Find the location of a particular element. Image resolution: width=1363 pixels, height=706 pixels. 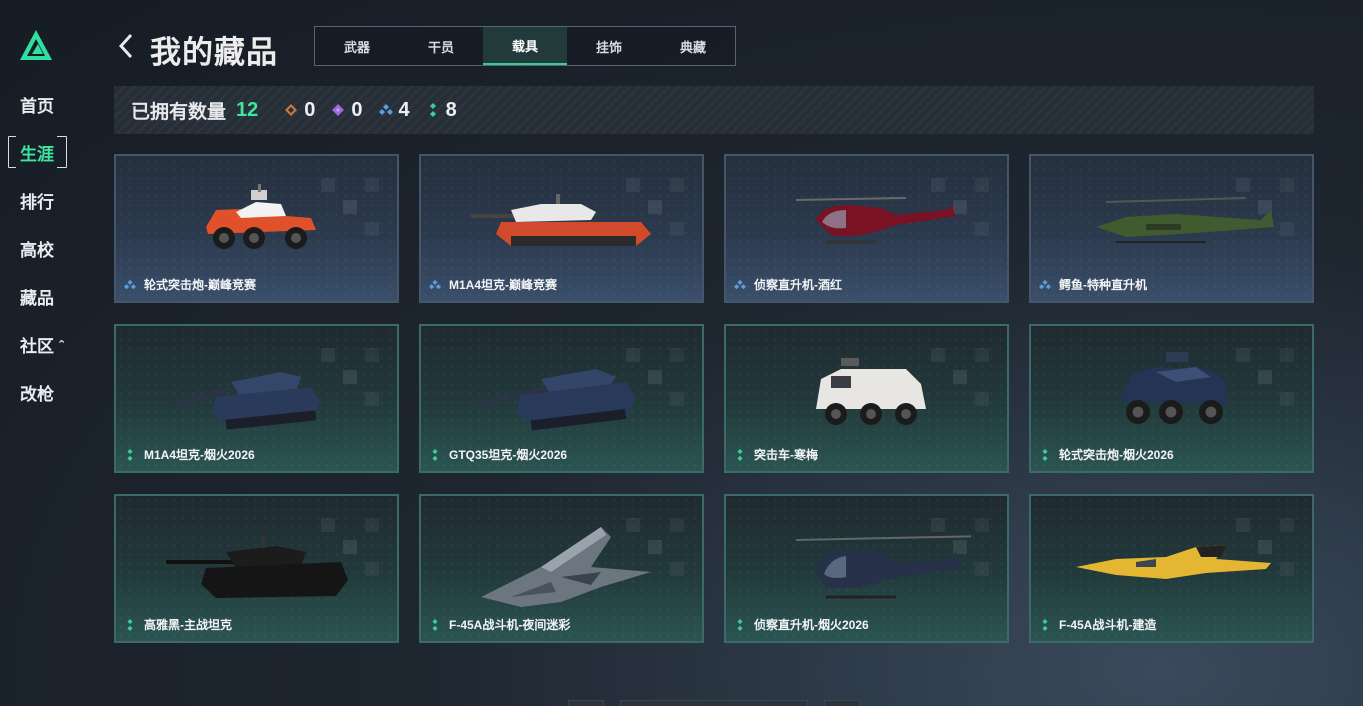

vehicle-card-label: M1A4坦克-巅峰竞赛 is located at coordinates (493, 284).